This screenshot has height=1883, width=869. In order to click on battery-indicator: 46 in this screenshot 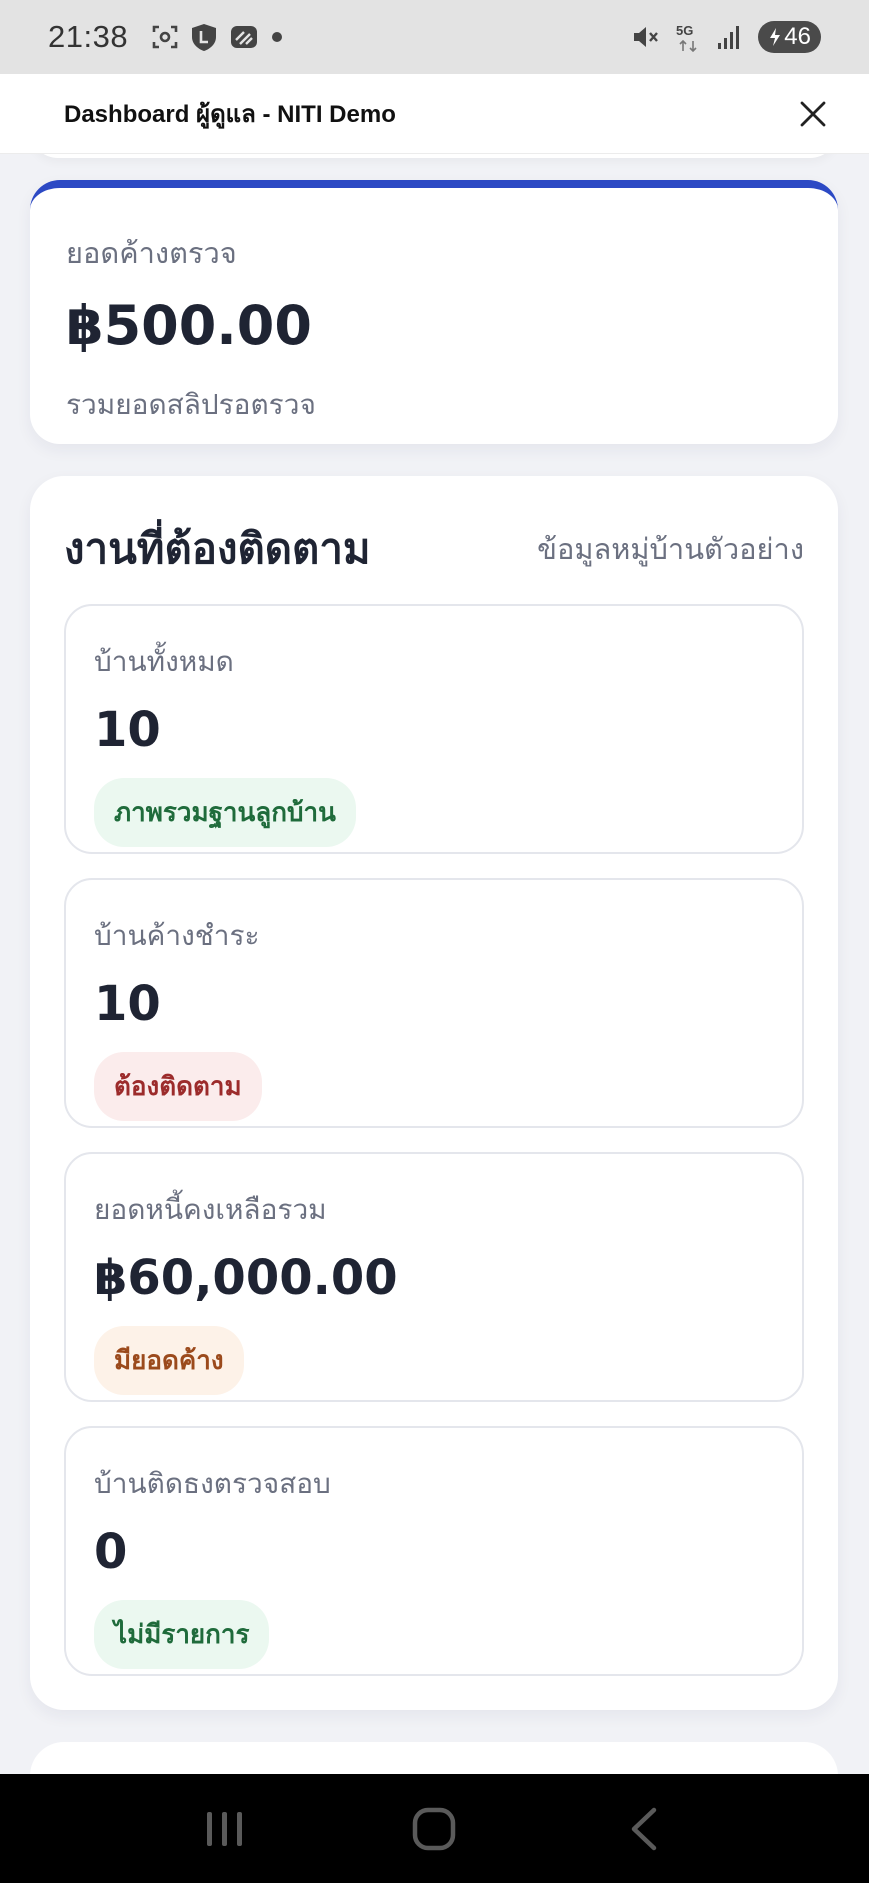, I will do `click(789, 37)`.